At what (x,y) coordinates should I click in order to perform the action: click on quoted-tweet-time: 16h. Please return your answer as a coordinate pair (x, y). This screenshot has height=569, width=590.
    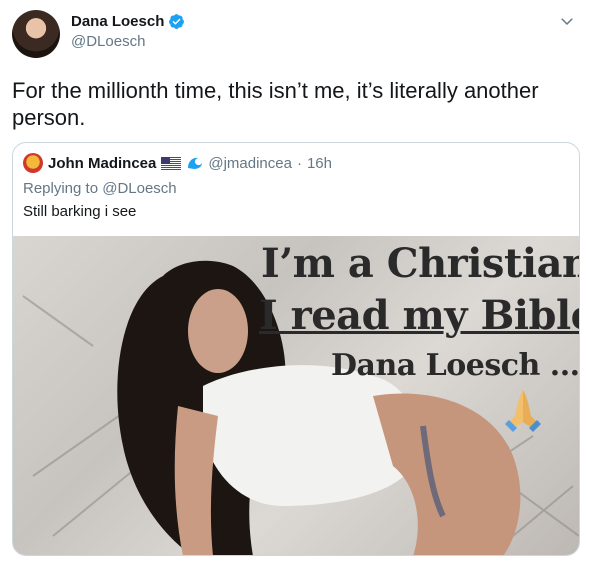
    Looking at the image, I should click on (319, 163).